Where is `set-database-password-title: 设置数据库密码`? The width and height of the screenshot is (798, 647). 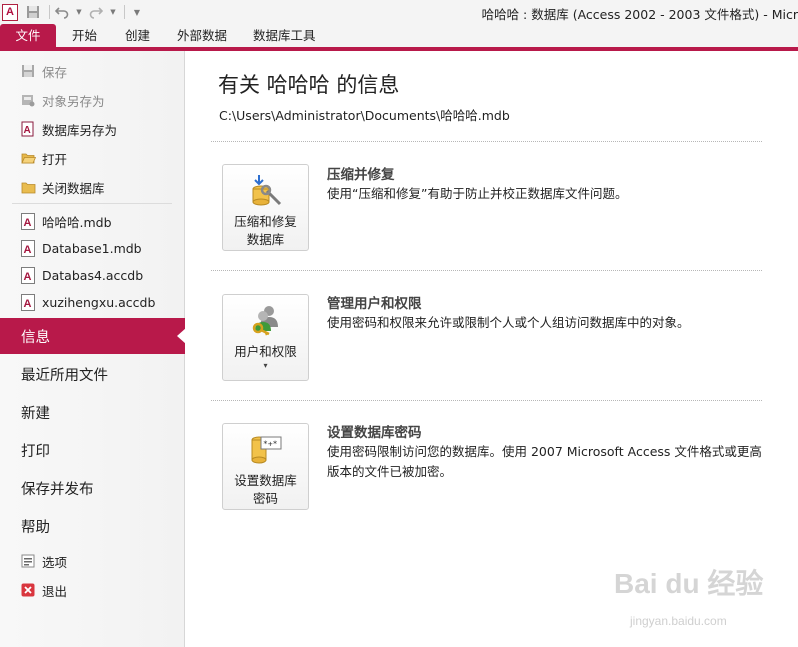
set-database-password-title: 设置数据库密码 is located at coordinates (374, 433).